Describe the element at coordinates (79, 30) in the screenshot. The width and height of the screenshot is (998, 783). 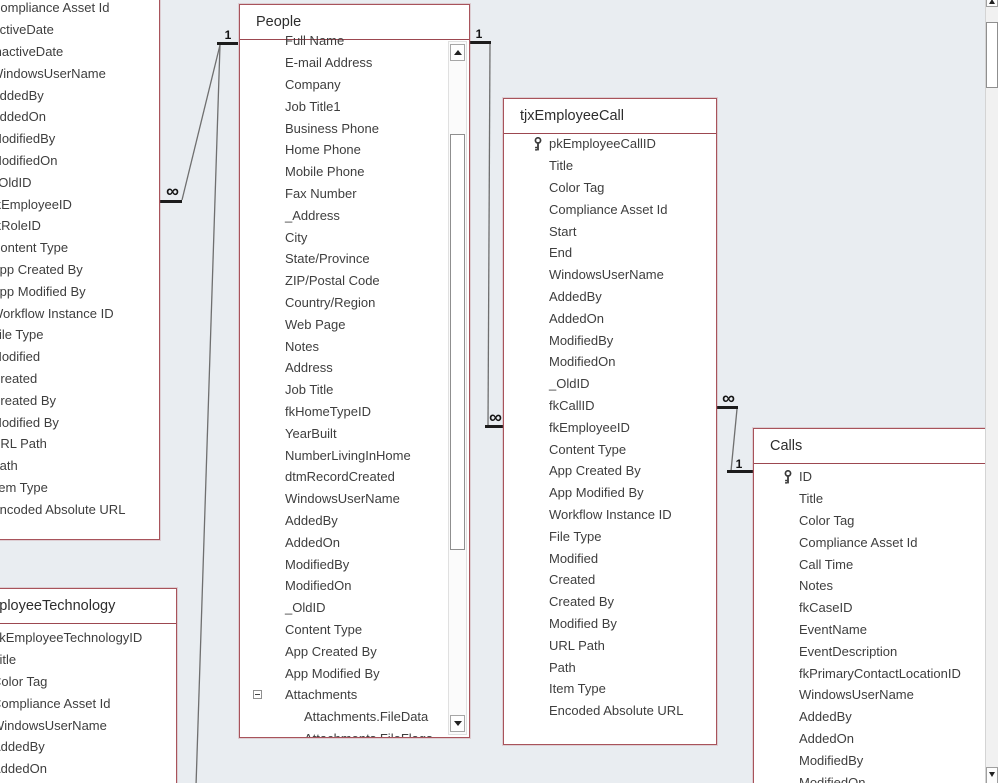
I see `field-row: ActiveDate` at that location.